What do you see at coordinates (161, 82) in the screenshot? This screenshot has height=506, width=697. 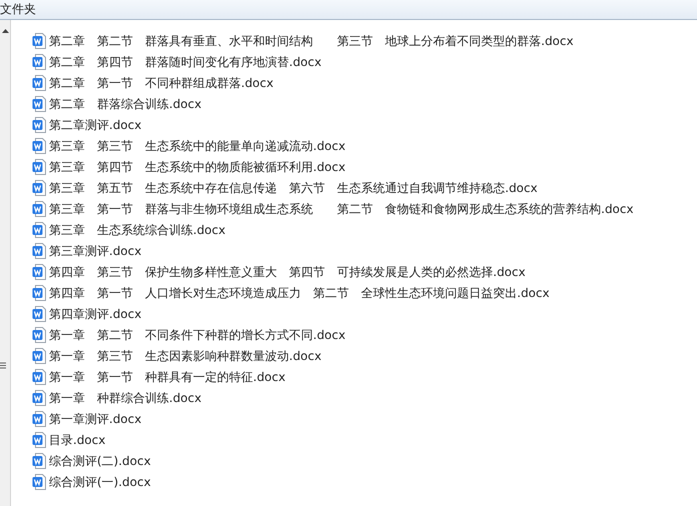 I see `file-name: 第二章 第一节 不同种群组成群落.docx` at bounding box center [161, 82].